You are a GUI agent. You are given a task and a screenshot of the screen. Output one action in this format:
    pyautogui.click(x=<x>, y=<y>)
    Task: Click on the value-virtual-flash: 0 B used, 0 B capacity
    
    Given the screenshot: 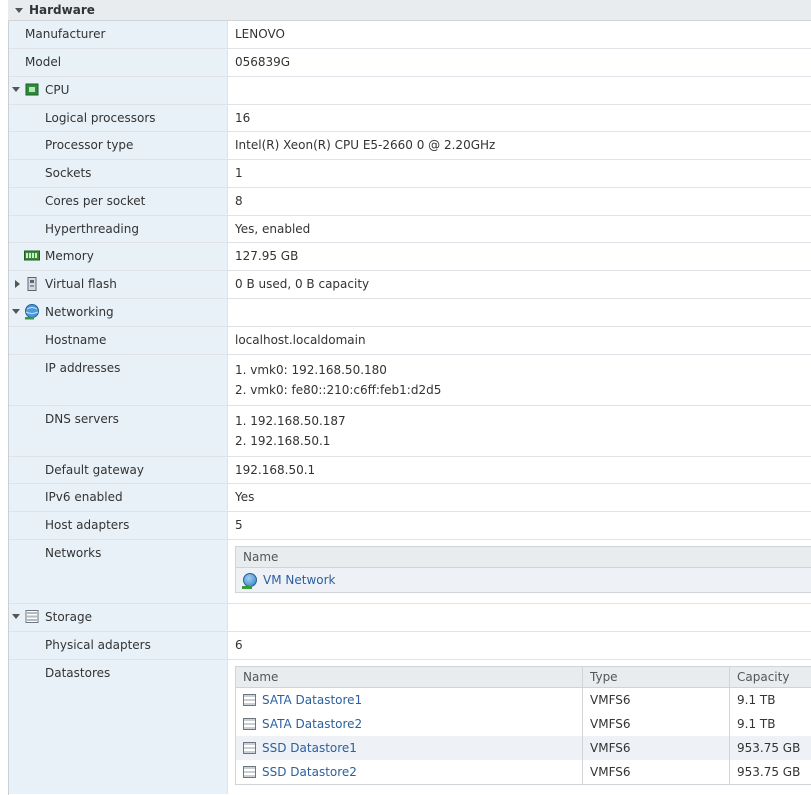 What is the action you would take?
    pyautogui.click(x=302, y=284)
    